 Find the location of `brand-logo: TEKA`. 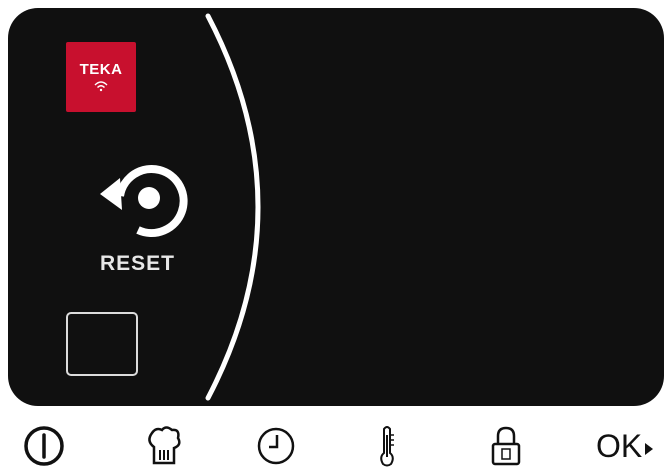

brand-logo: TEKA is located at coordinates (101, 77).